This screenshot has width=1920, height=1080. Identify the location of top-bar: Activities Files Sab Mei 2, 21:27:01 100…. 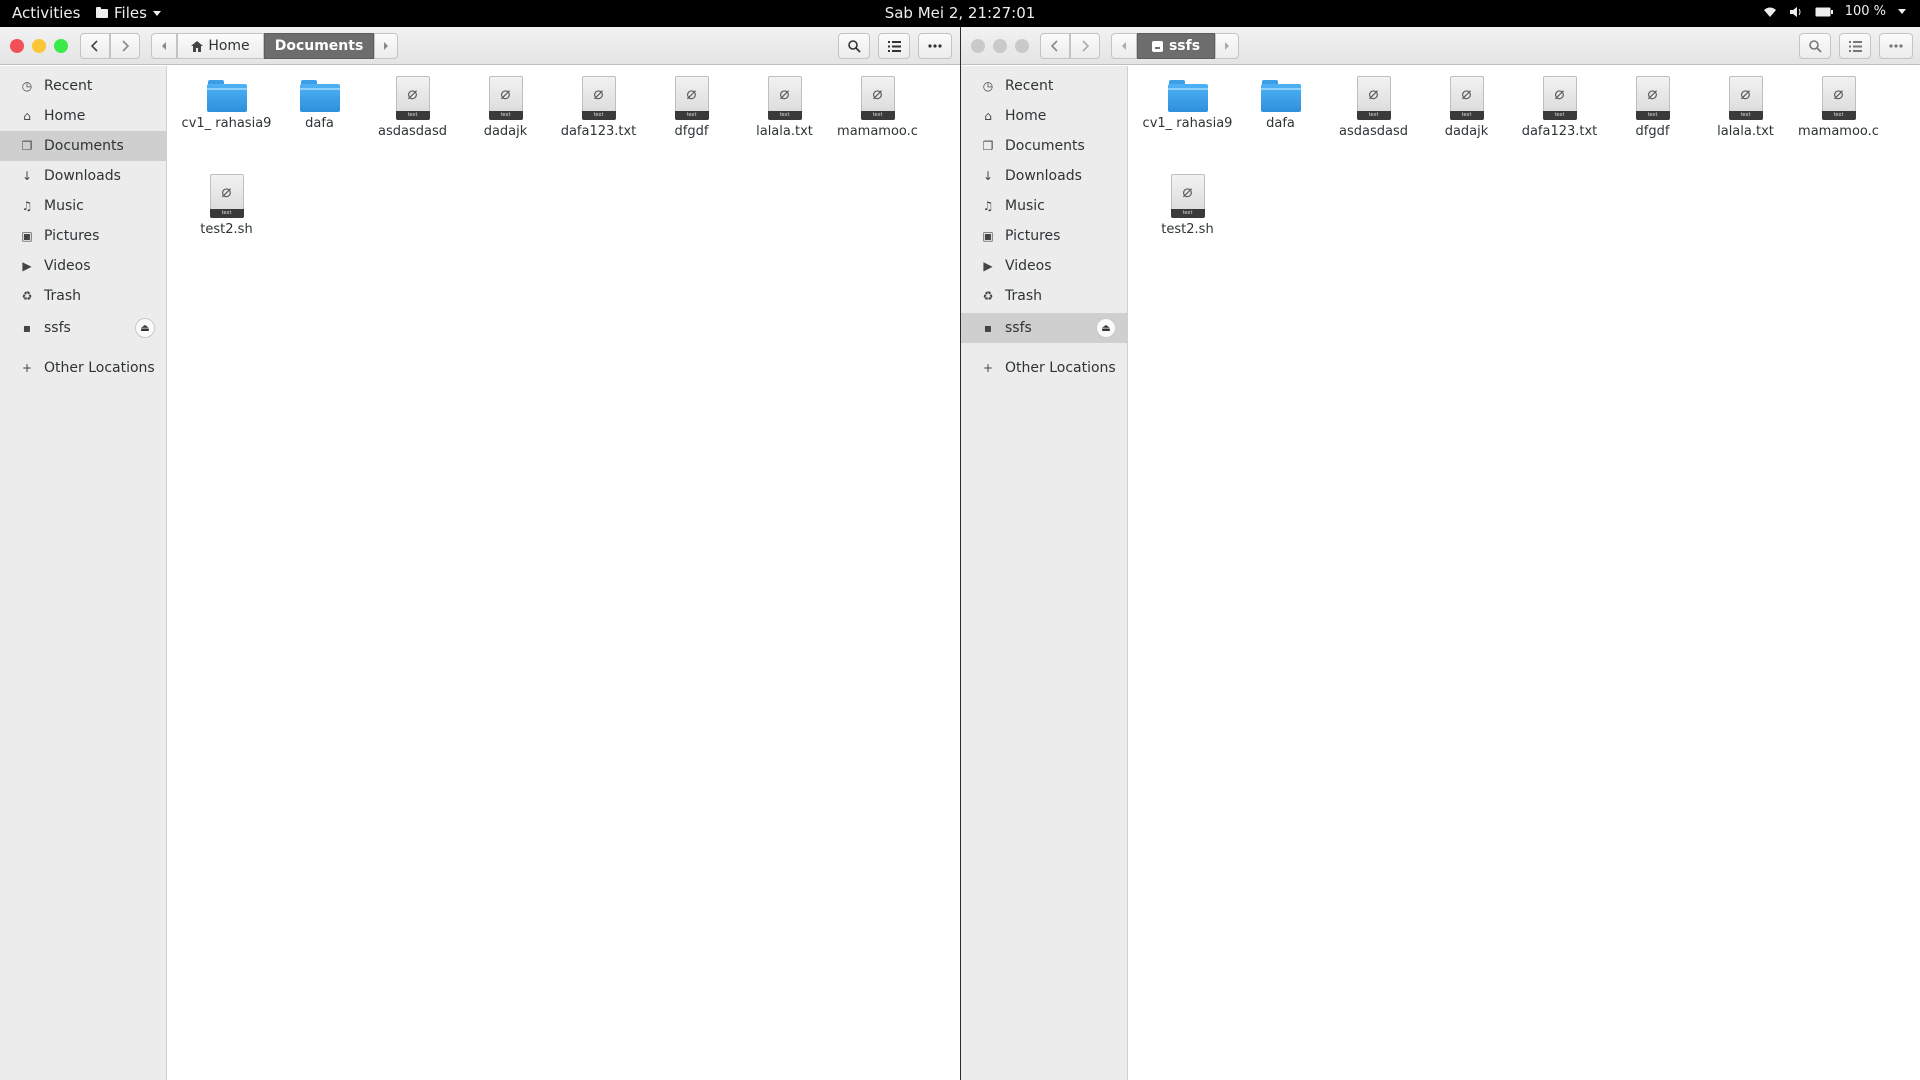
(960, 13).